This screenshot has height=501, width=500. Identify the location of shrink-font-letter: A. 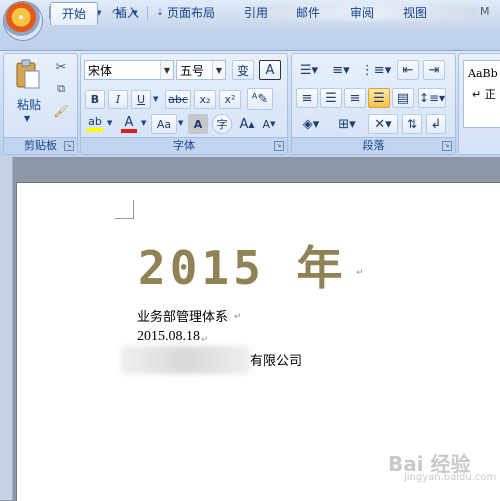
(266, 124).